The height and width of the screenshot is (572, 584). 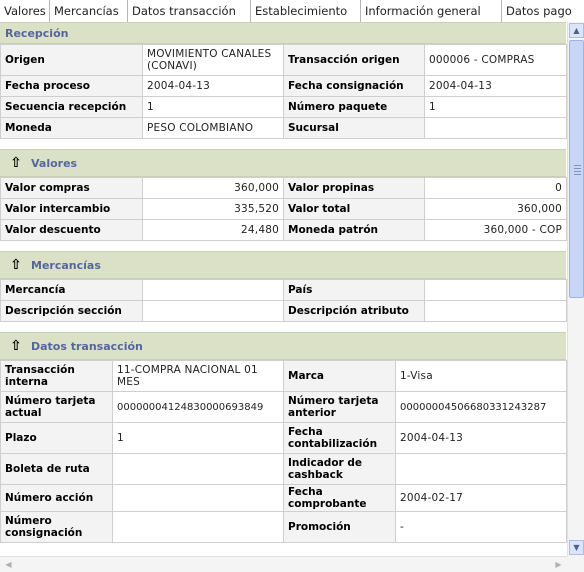 I want to click on chevron-left-icon: ◀, so click(x=8, y=564).